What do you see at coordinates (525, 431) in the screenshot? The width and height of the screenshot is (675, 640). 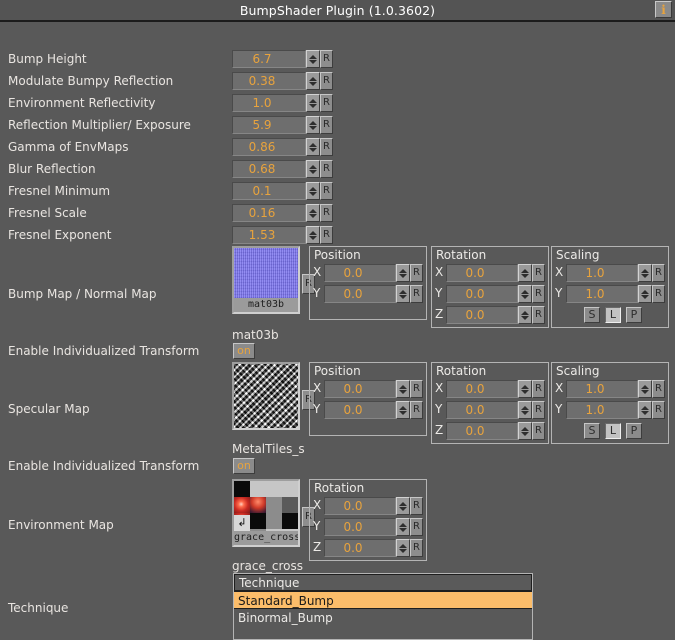 I see `spinner-specular-rotation-z` at bounding box center [525, 431].